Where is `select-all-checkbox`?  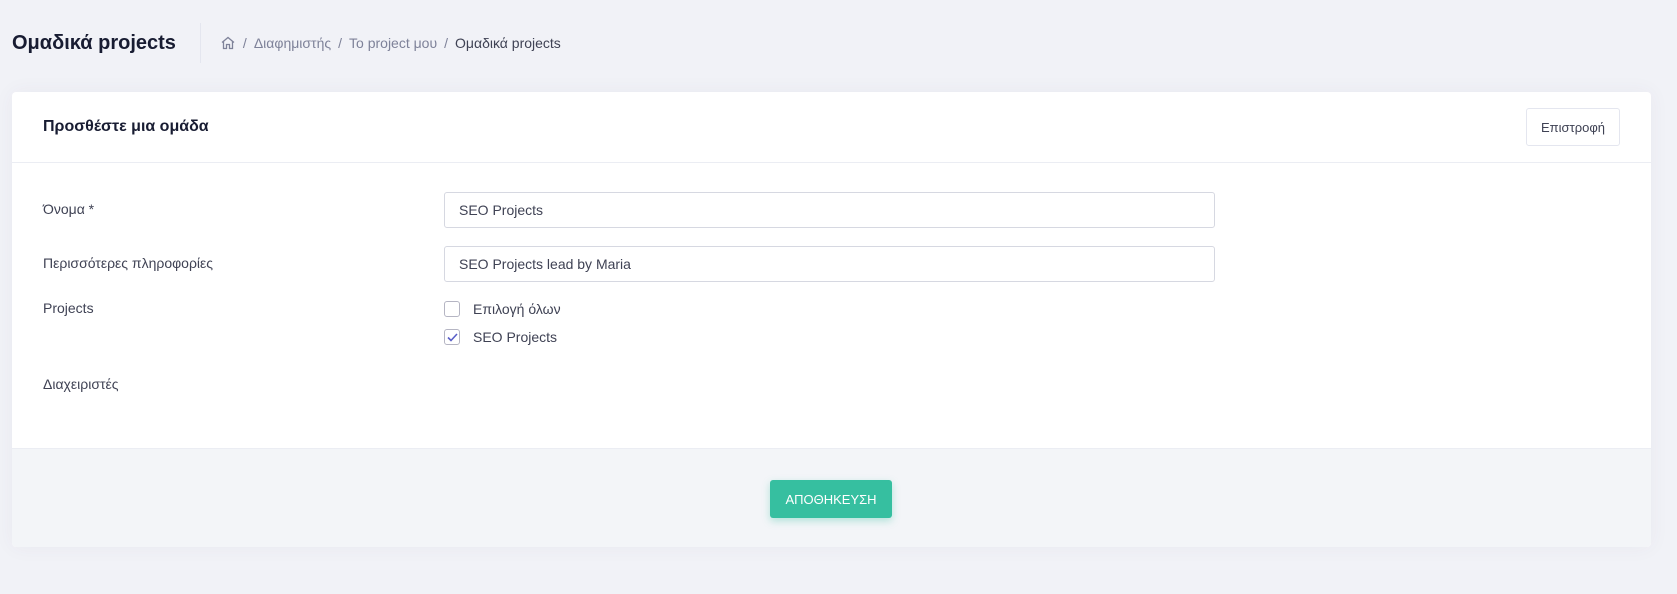
select-all-checkbox is located at coordinates (452, 309).